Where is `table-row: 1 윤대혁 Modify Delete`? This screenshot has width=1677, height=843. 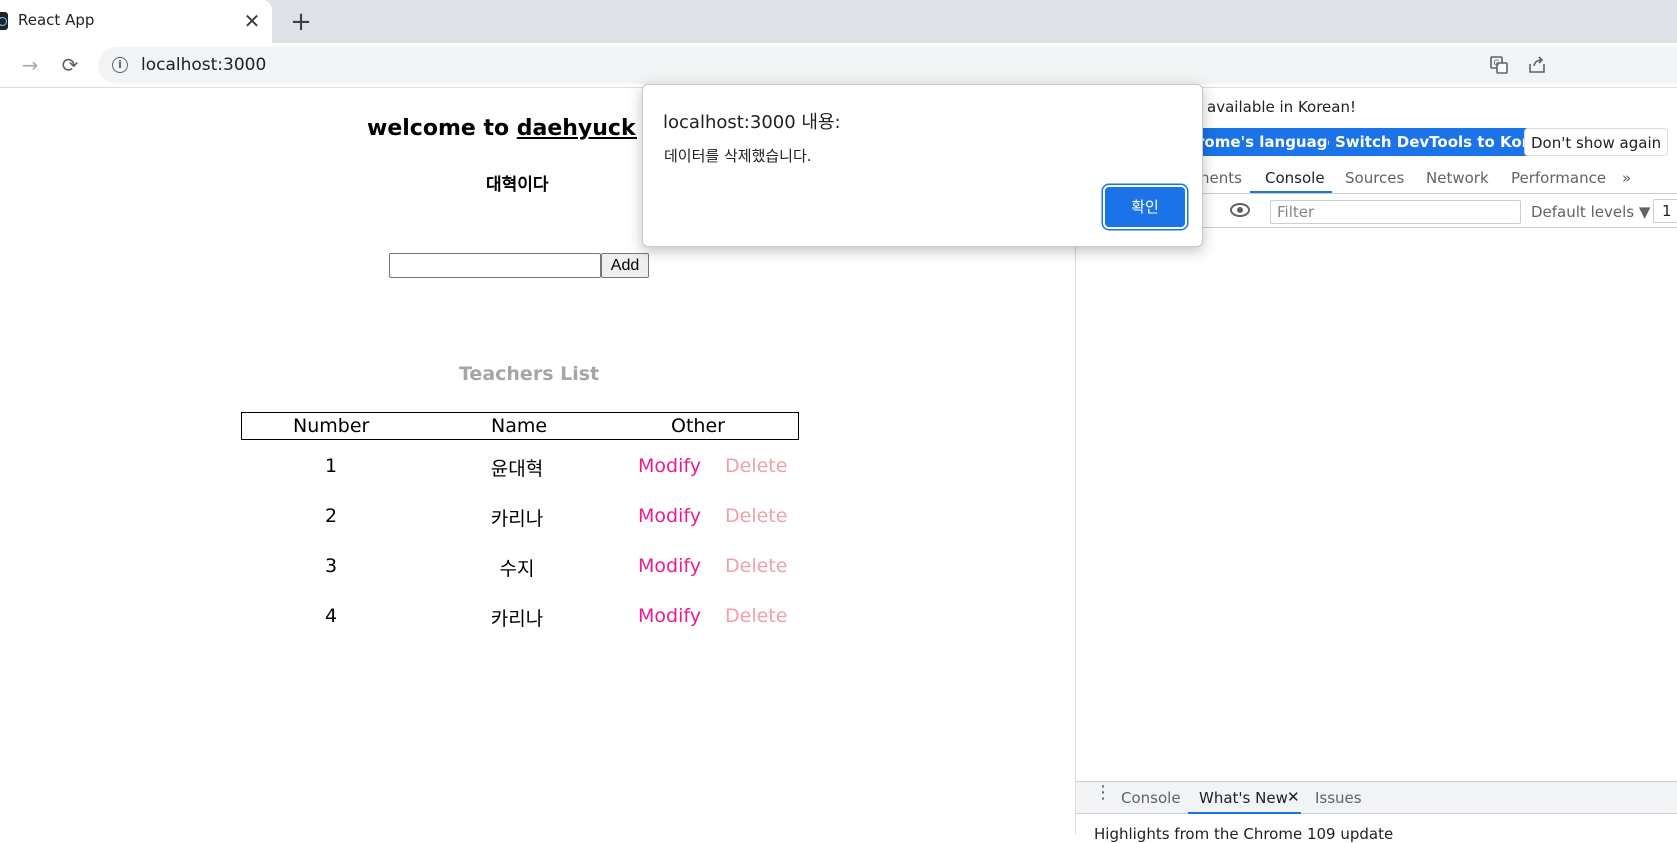 table-row: 1 윤대혁 Modify Delete is located at coordinates (520, 465).